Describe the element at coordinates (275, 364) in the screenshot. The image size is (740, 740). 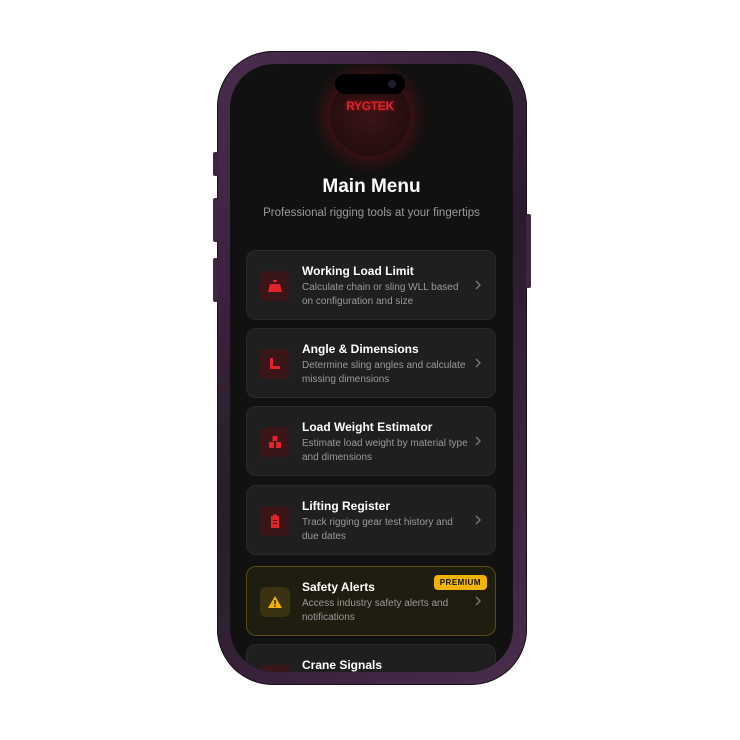
I see `ruler-angle-icon` at that location.